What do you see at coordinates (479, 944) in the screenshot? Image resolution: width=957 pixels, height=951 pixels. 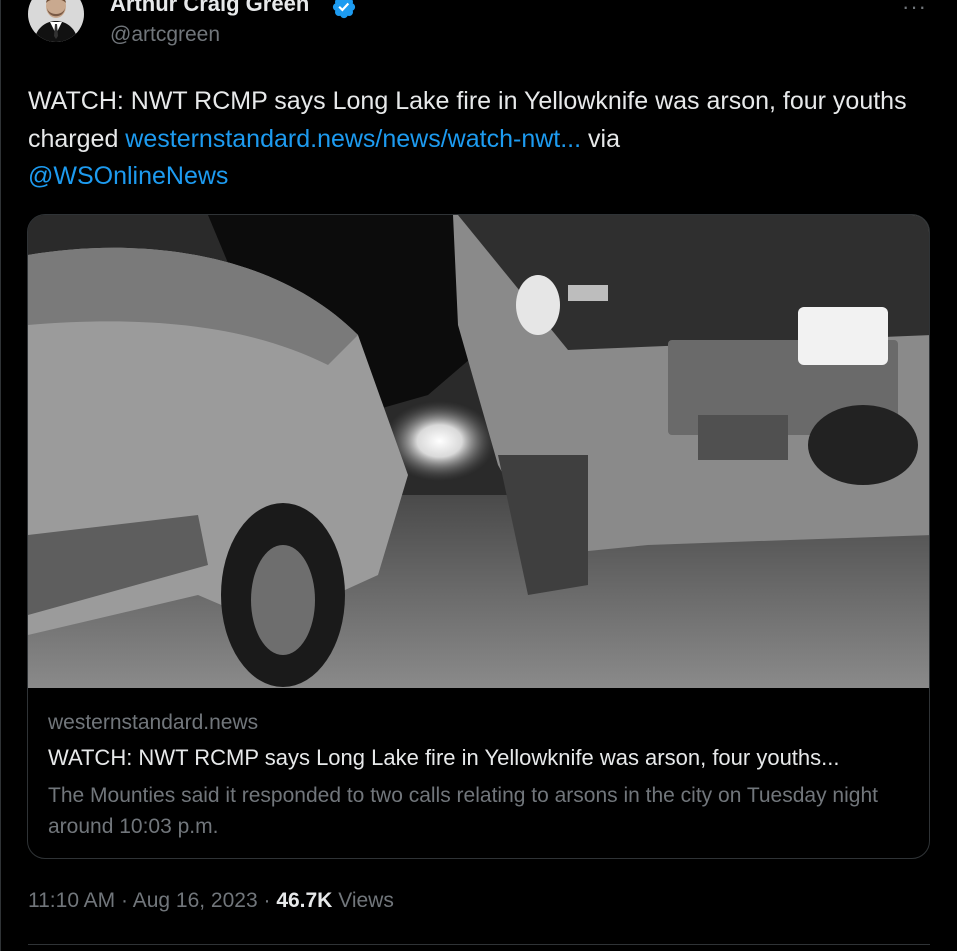 I see `divider` at bounding box center [479, 944].